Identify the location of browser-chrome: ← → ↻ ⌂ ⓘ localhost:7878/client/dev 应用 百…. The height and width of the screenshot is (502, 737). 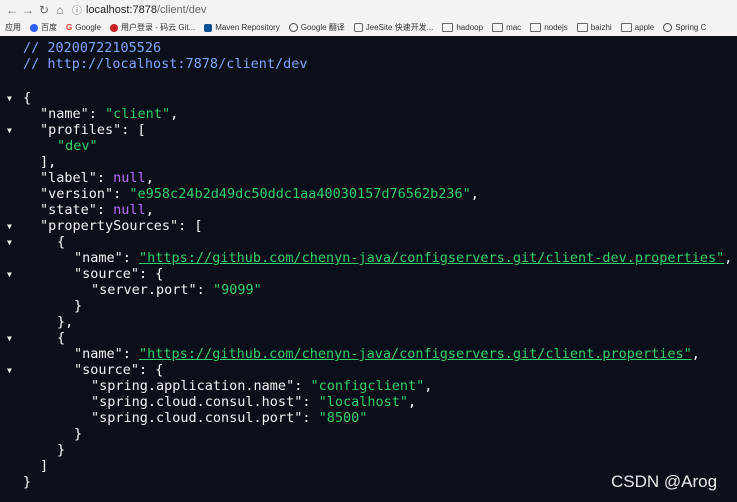
(368, 18).